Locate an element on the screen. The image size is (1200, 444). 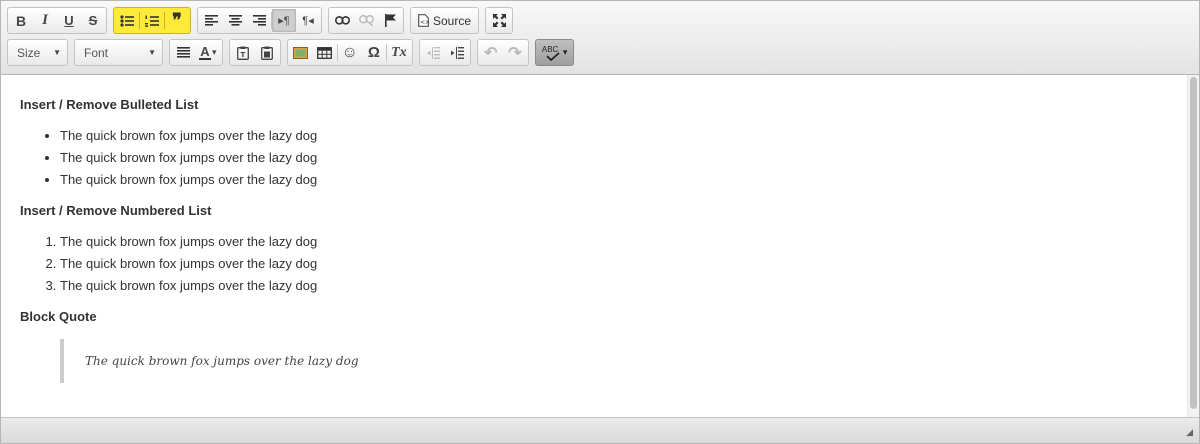
table-button is located at coordinates (325, 52).